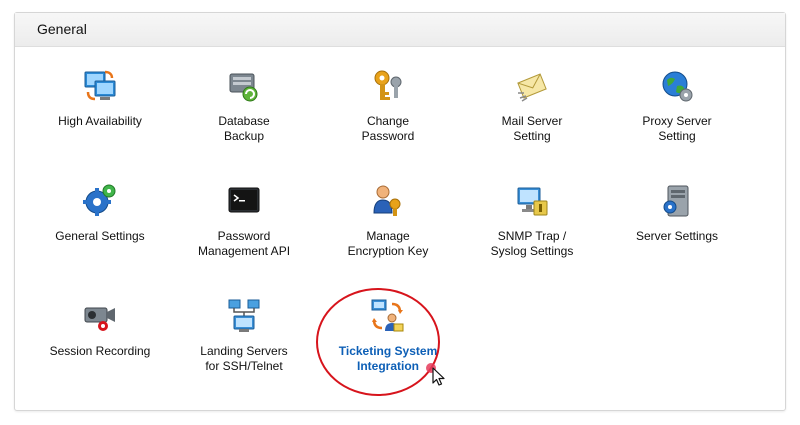  What do you see at coordinates (532, 128) in the screenshot?
I see `mail-server-setting-label: Mail Server Setting` at bounding box center [532, 128].